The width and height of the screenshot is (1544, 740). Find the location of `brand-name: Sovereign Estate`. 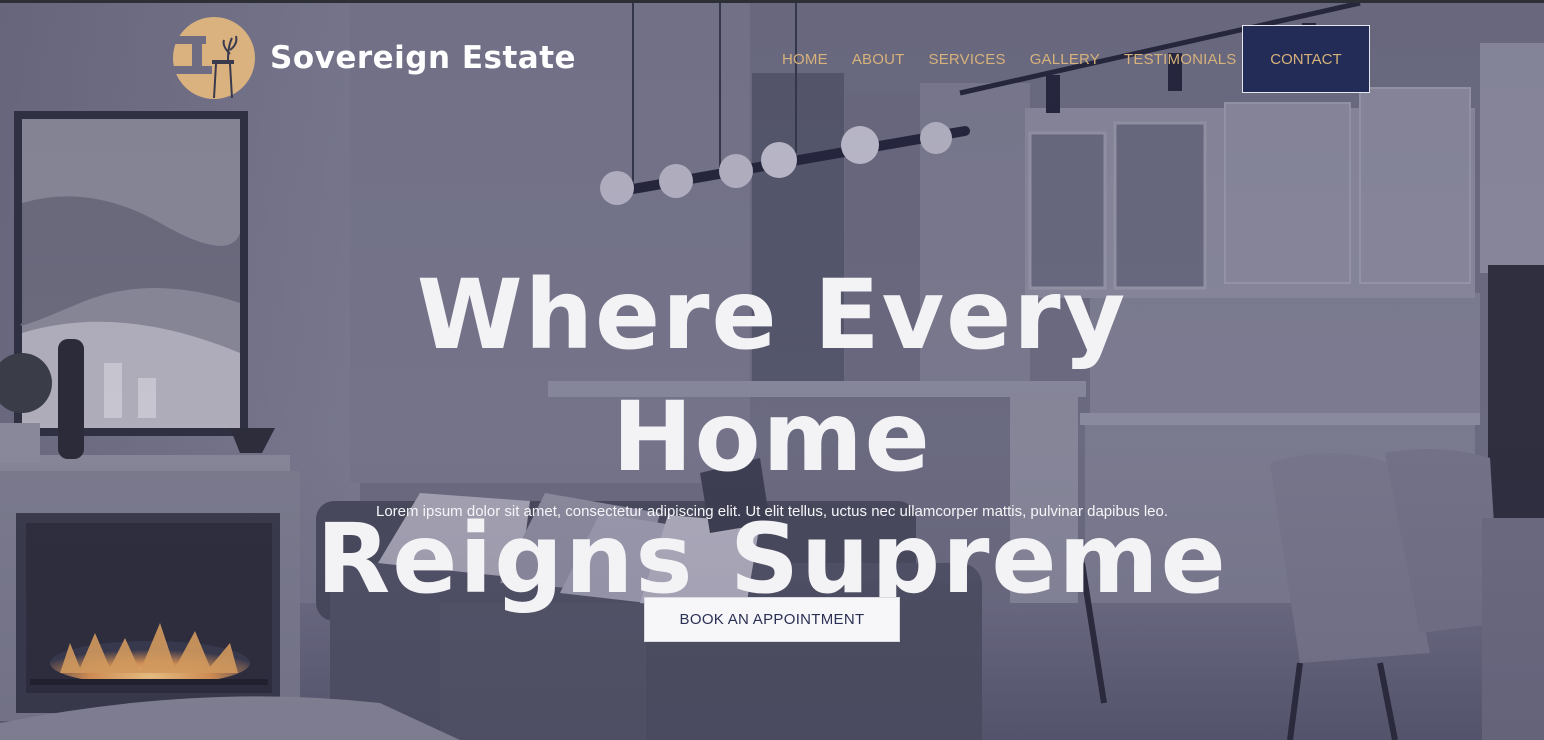

brand-name: Sovereign Estate is located at coordinates (423, 58).